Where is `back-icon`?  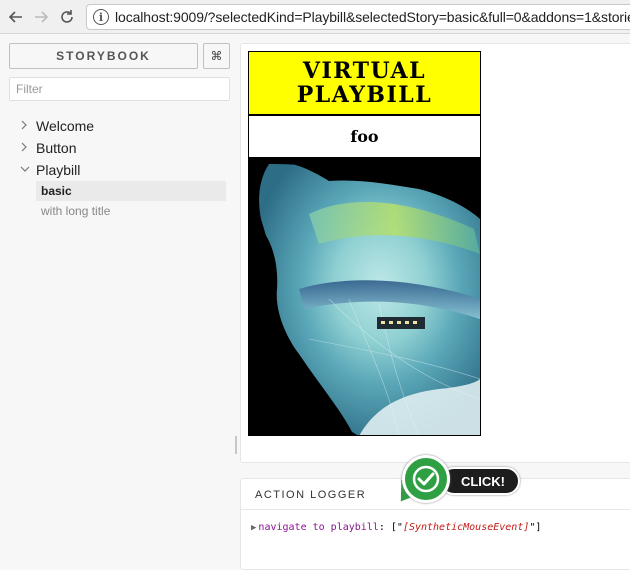
back-icon is located at coordinates (16, 17).